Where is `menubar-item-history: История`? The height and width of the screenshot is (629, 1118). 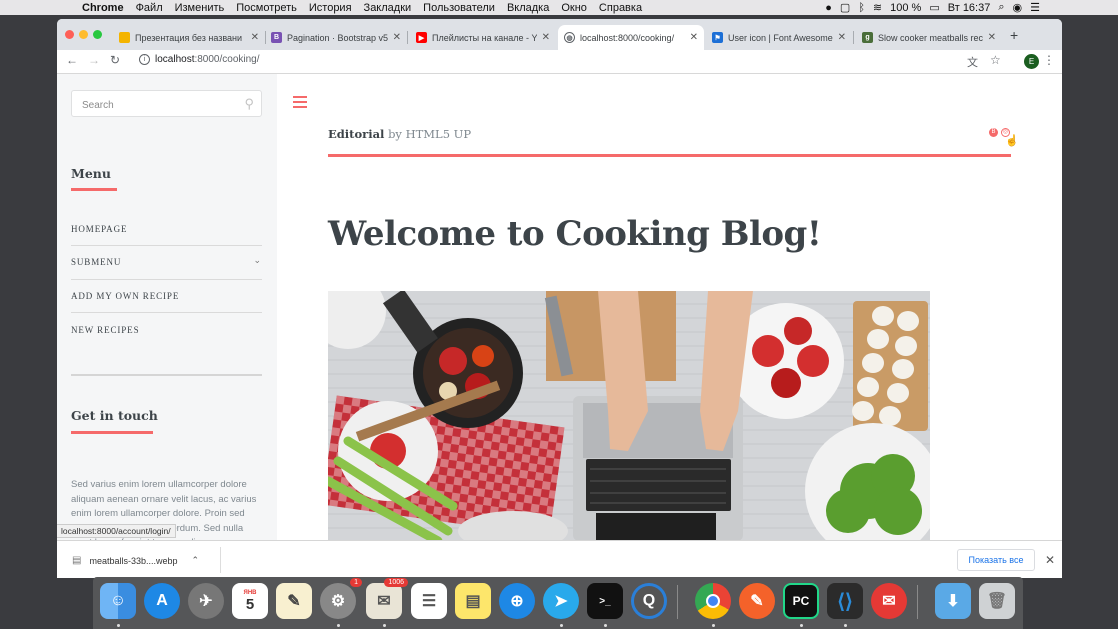 menubar-item-history: История is located at coordinates (330, 8).